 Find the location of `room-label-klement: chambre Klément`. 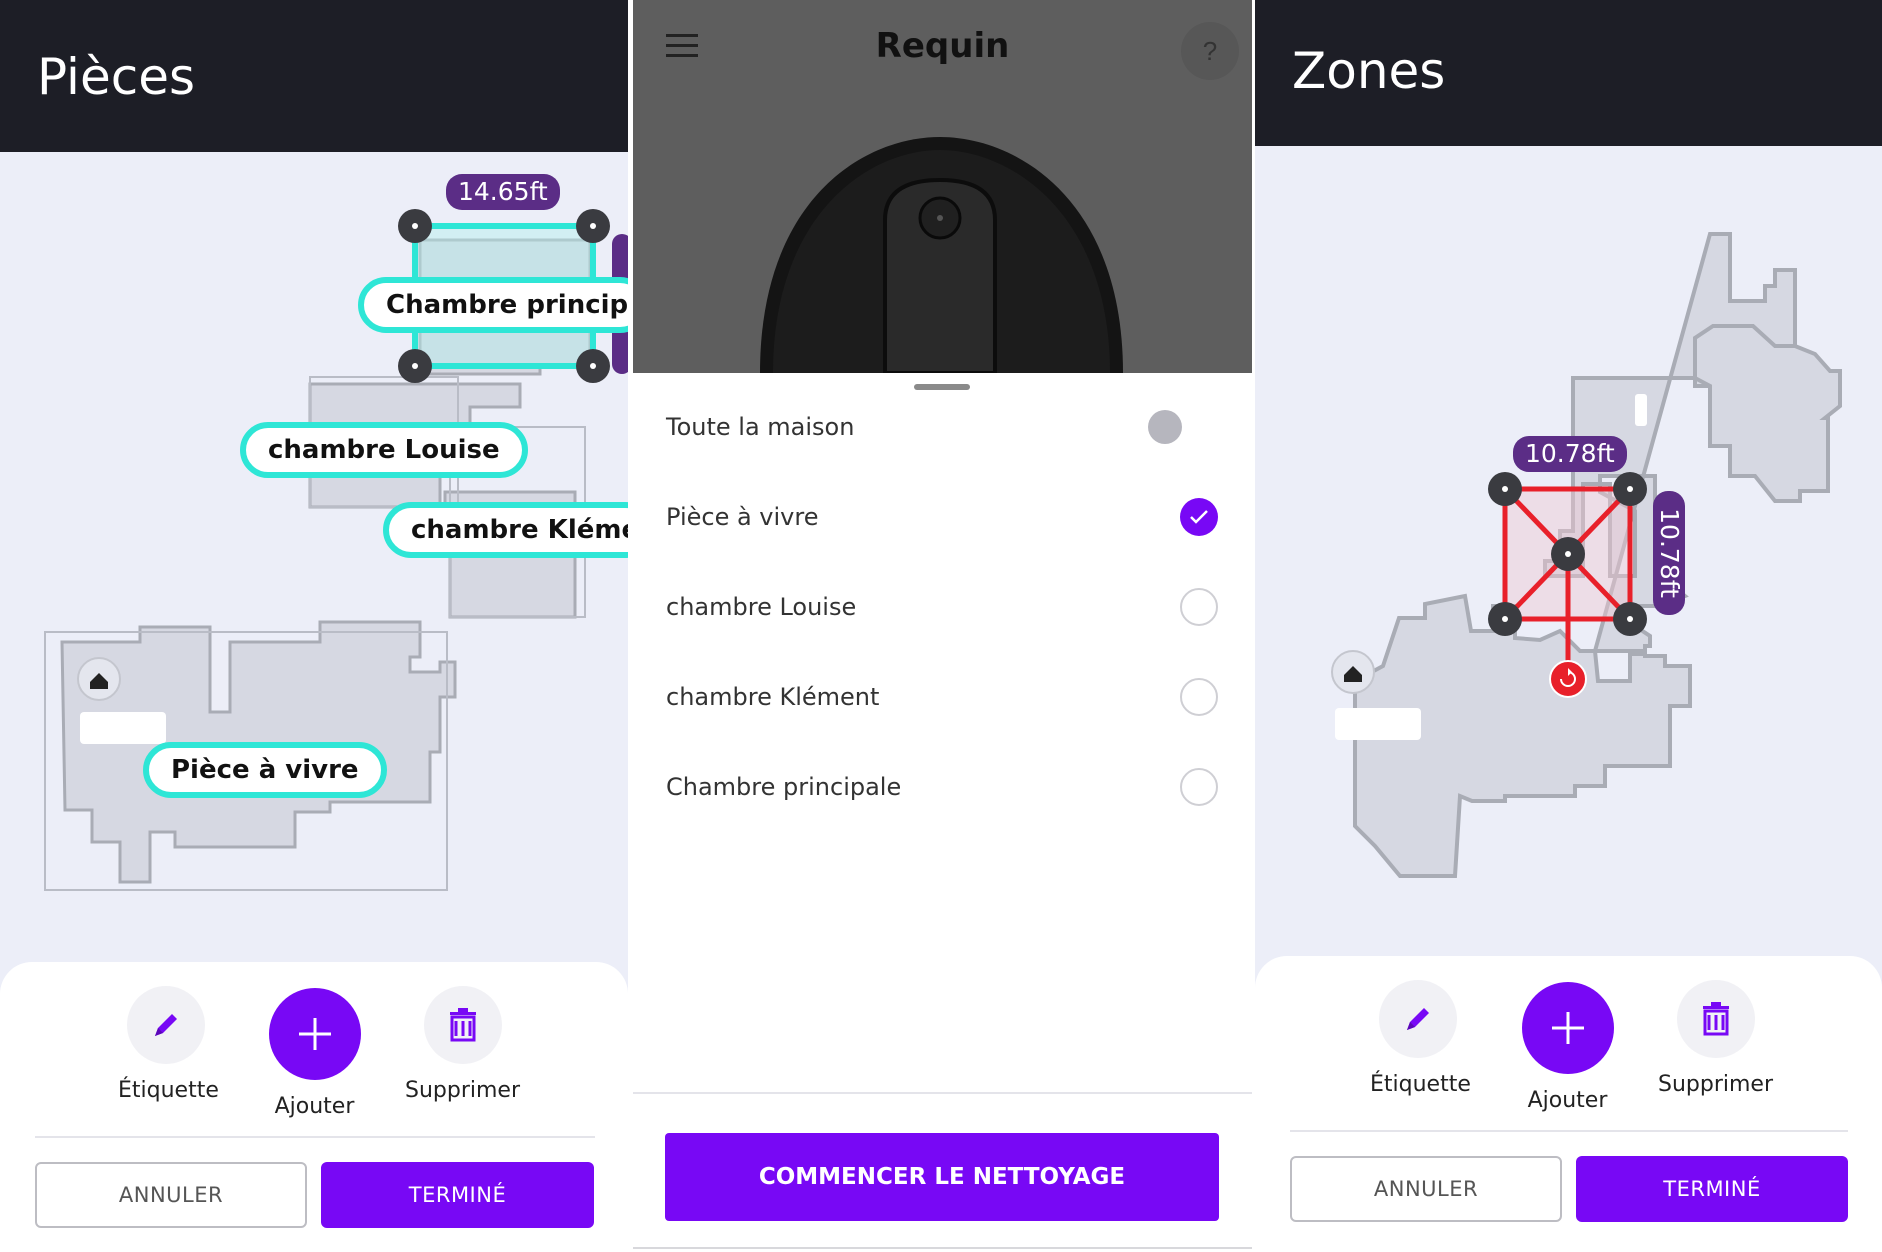

room-label-klement: chambre Klément is located at coordinates (505, 530).